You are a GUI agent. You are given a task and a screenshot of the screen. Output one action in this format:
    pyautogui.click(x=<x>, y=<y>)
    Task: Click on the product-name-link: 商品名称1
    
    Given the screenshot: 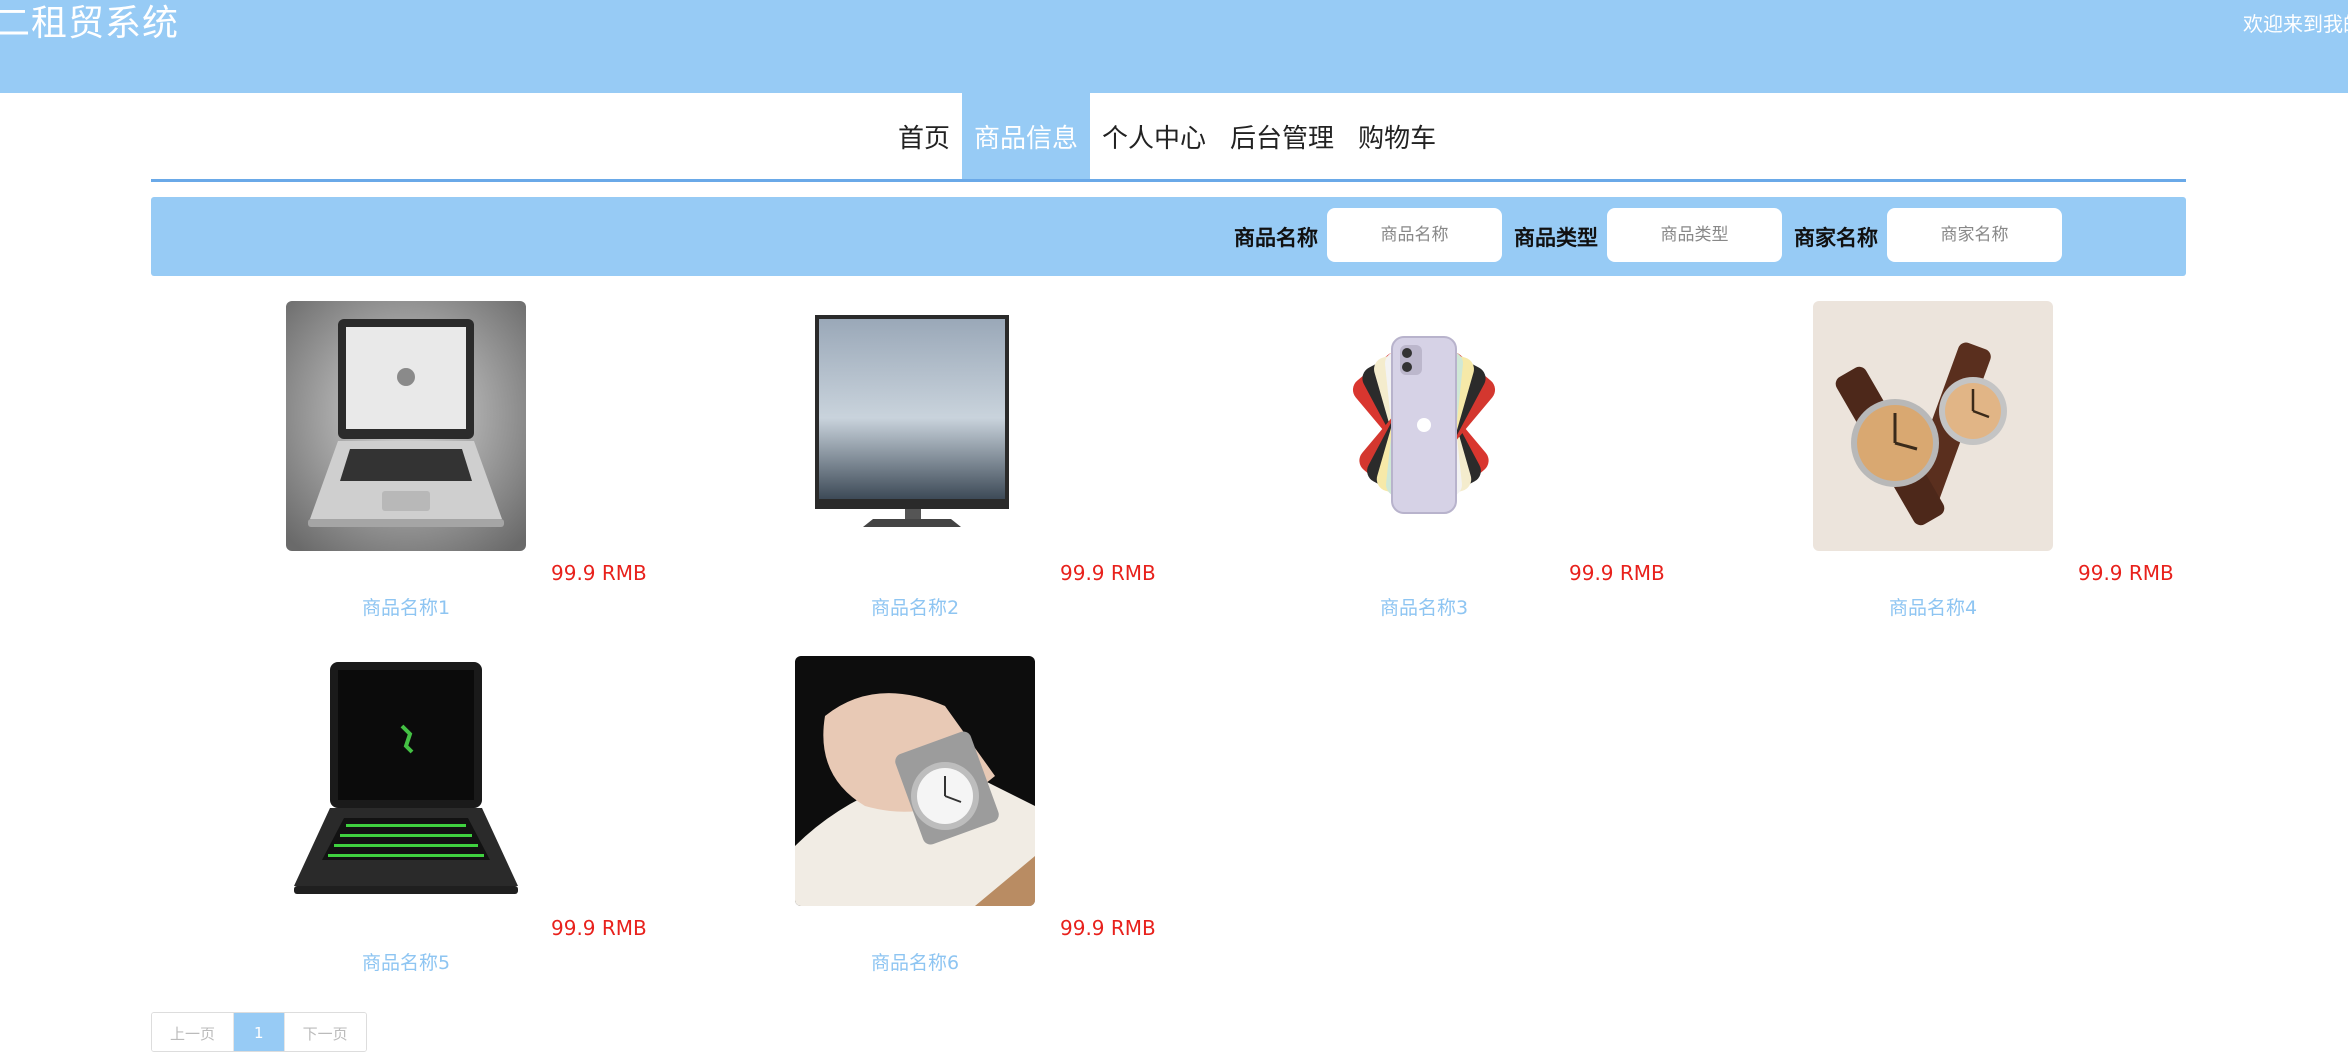 What is the action you would take?
    pyautogui.click(x=406, y=606)
    